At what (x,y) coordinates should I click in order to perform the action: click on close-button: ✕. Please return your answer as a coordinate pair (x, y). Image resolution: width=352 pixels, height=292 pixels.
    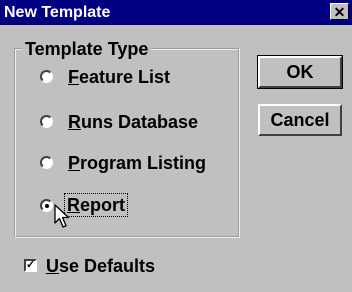
    Looking at the image, I should click on (339, 11).